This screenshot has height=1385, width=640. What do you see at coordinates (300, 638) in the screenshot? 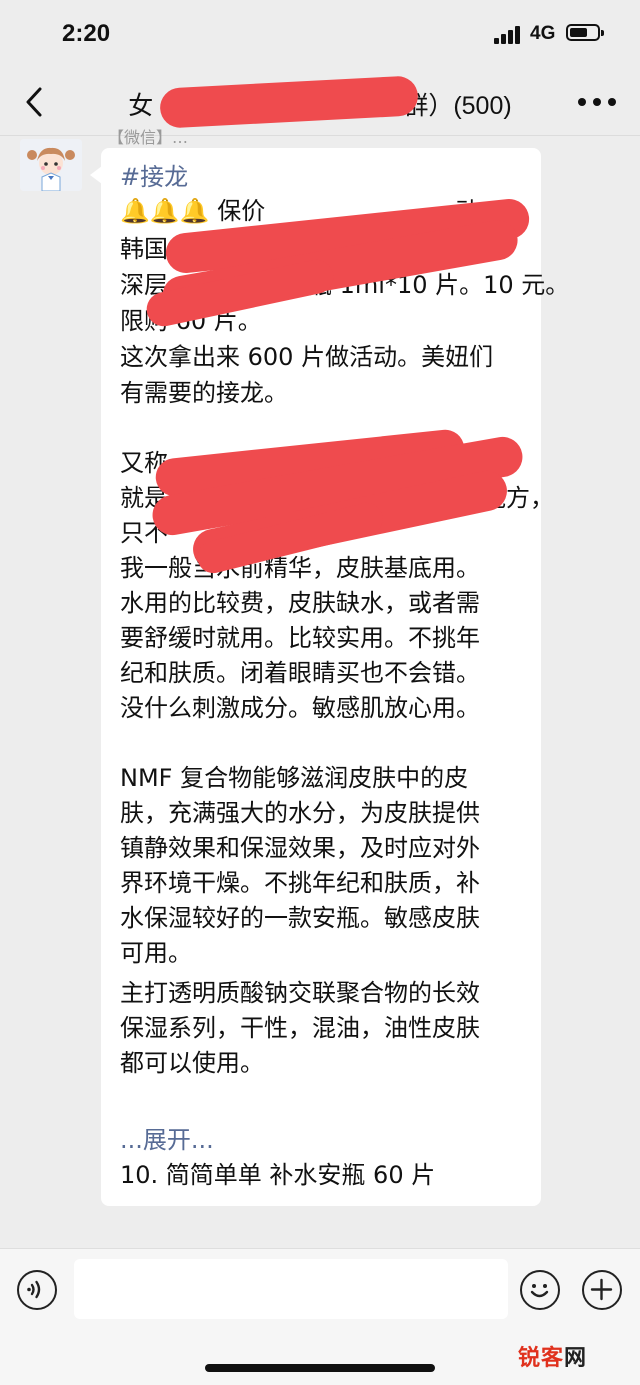
I see `message-line: 要舒缓时就用。比较实用。不挑年` at bounding box center [300, 638].